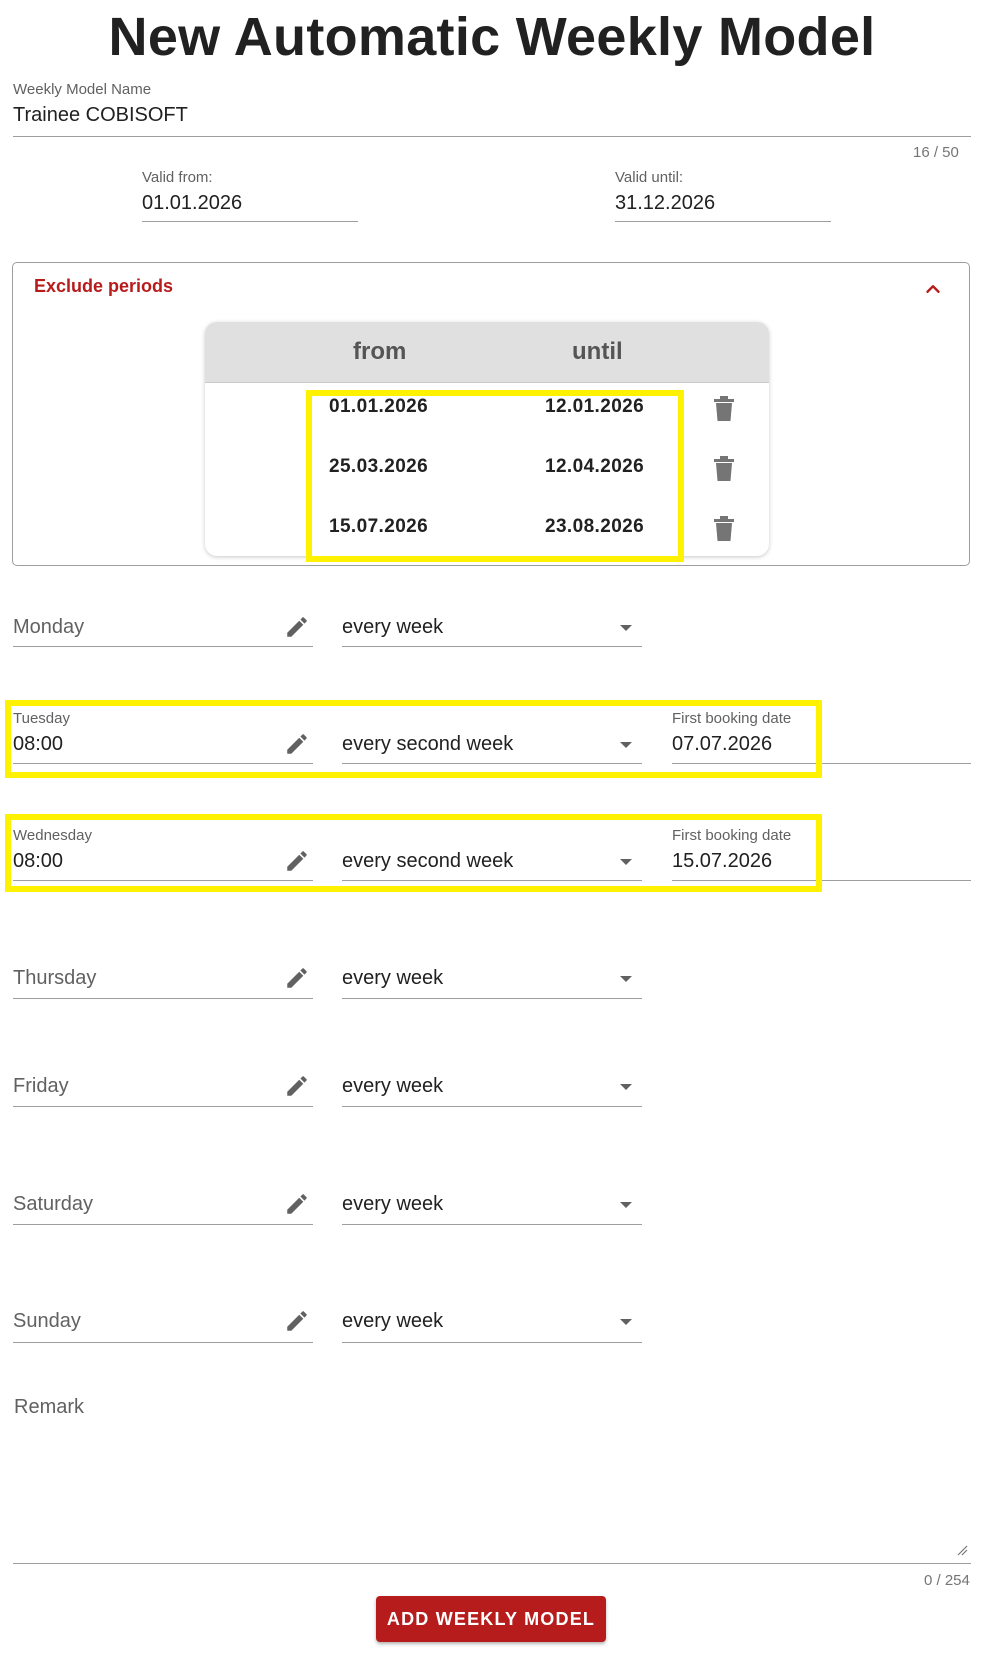 The height and width of the screenshot is (1656, 984). I want to click on tuesday-time-underline, so click(163, 763).